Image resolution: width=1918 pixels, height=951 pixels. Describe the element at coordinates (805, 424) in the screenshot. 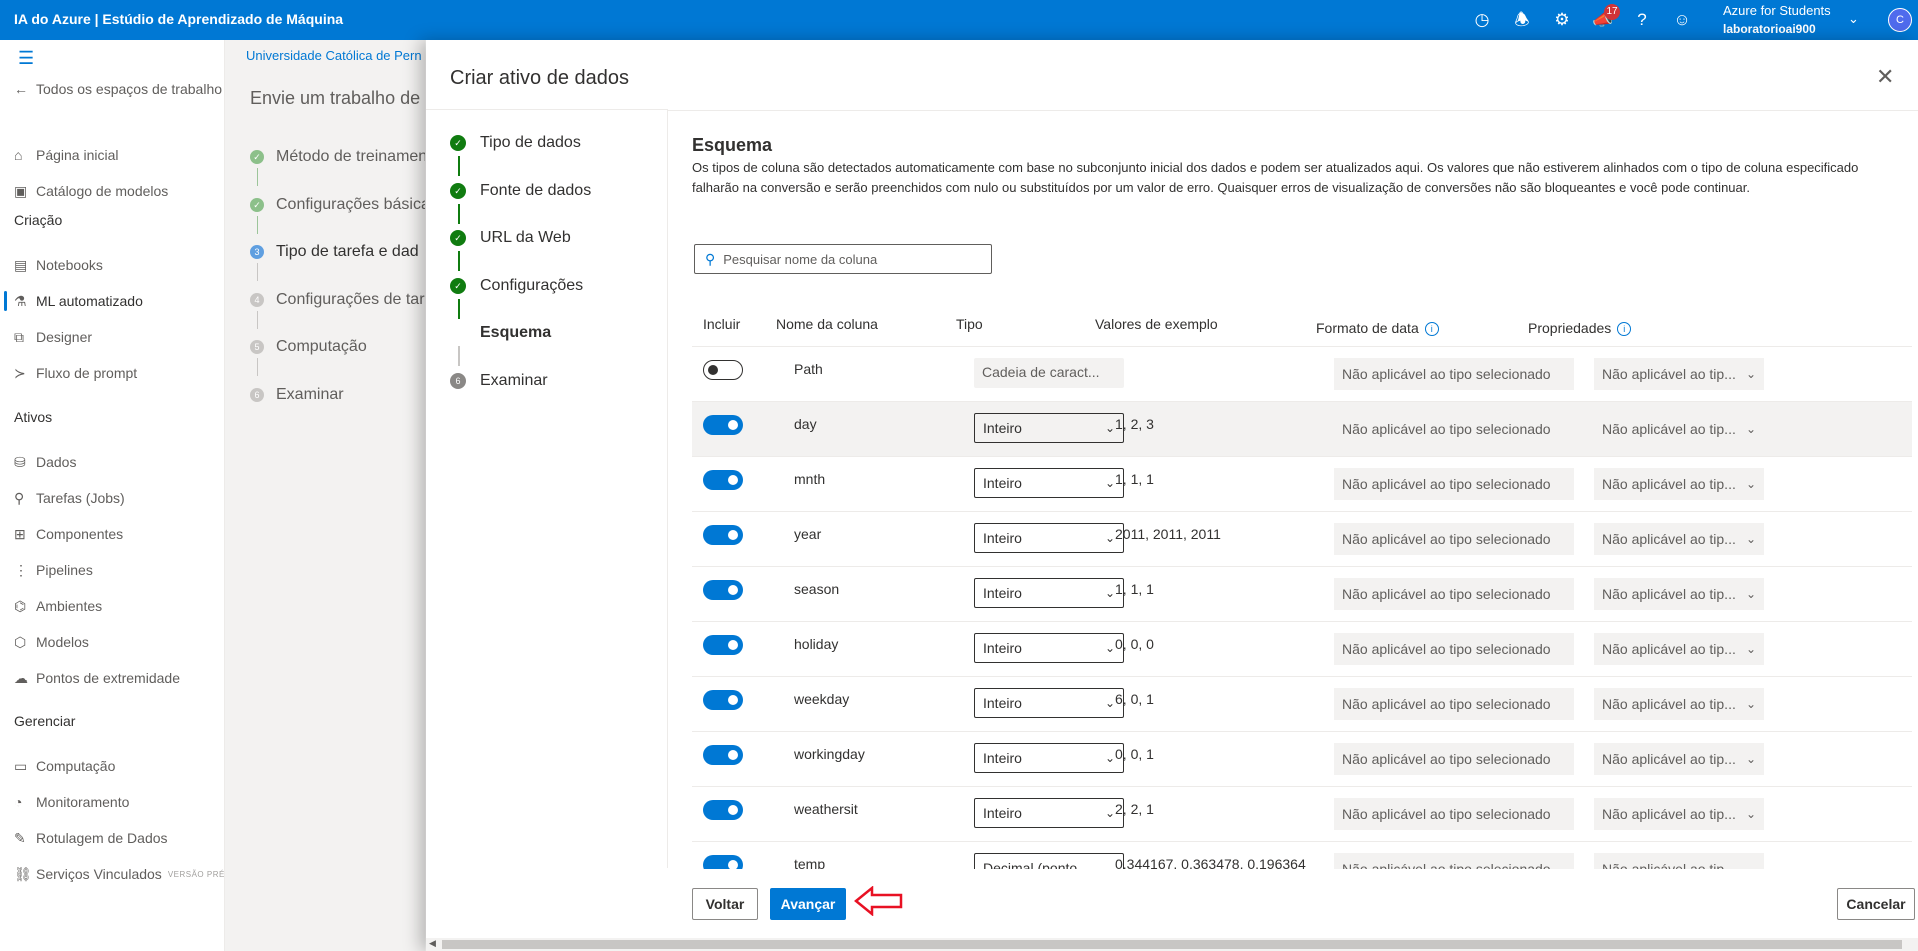

I see `column-name: day` at that location.